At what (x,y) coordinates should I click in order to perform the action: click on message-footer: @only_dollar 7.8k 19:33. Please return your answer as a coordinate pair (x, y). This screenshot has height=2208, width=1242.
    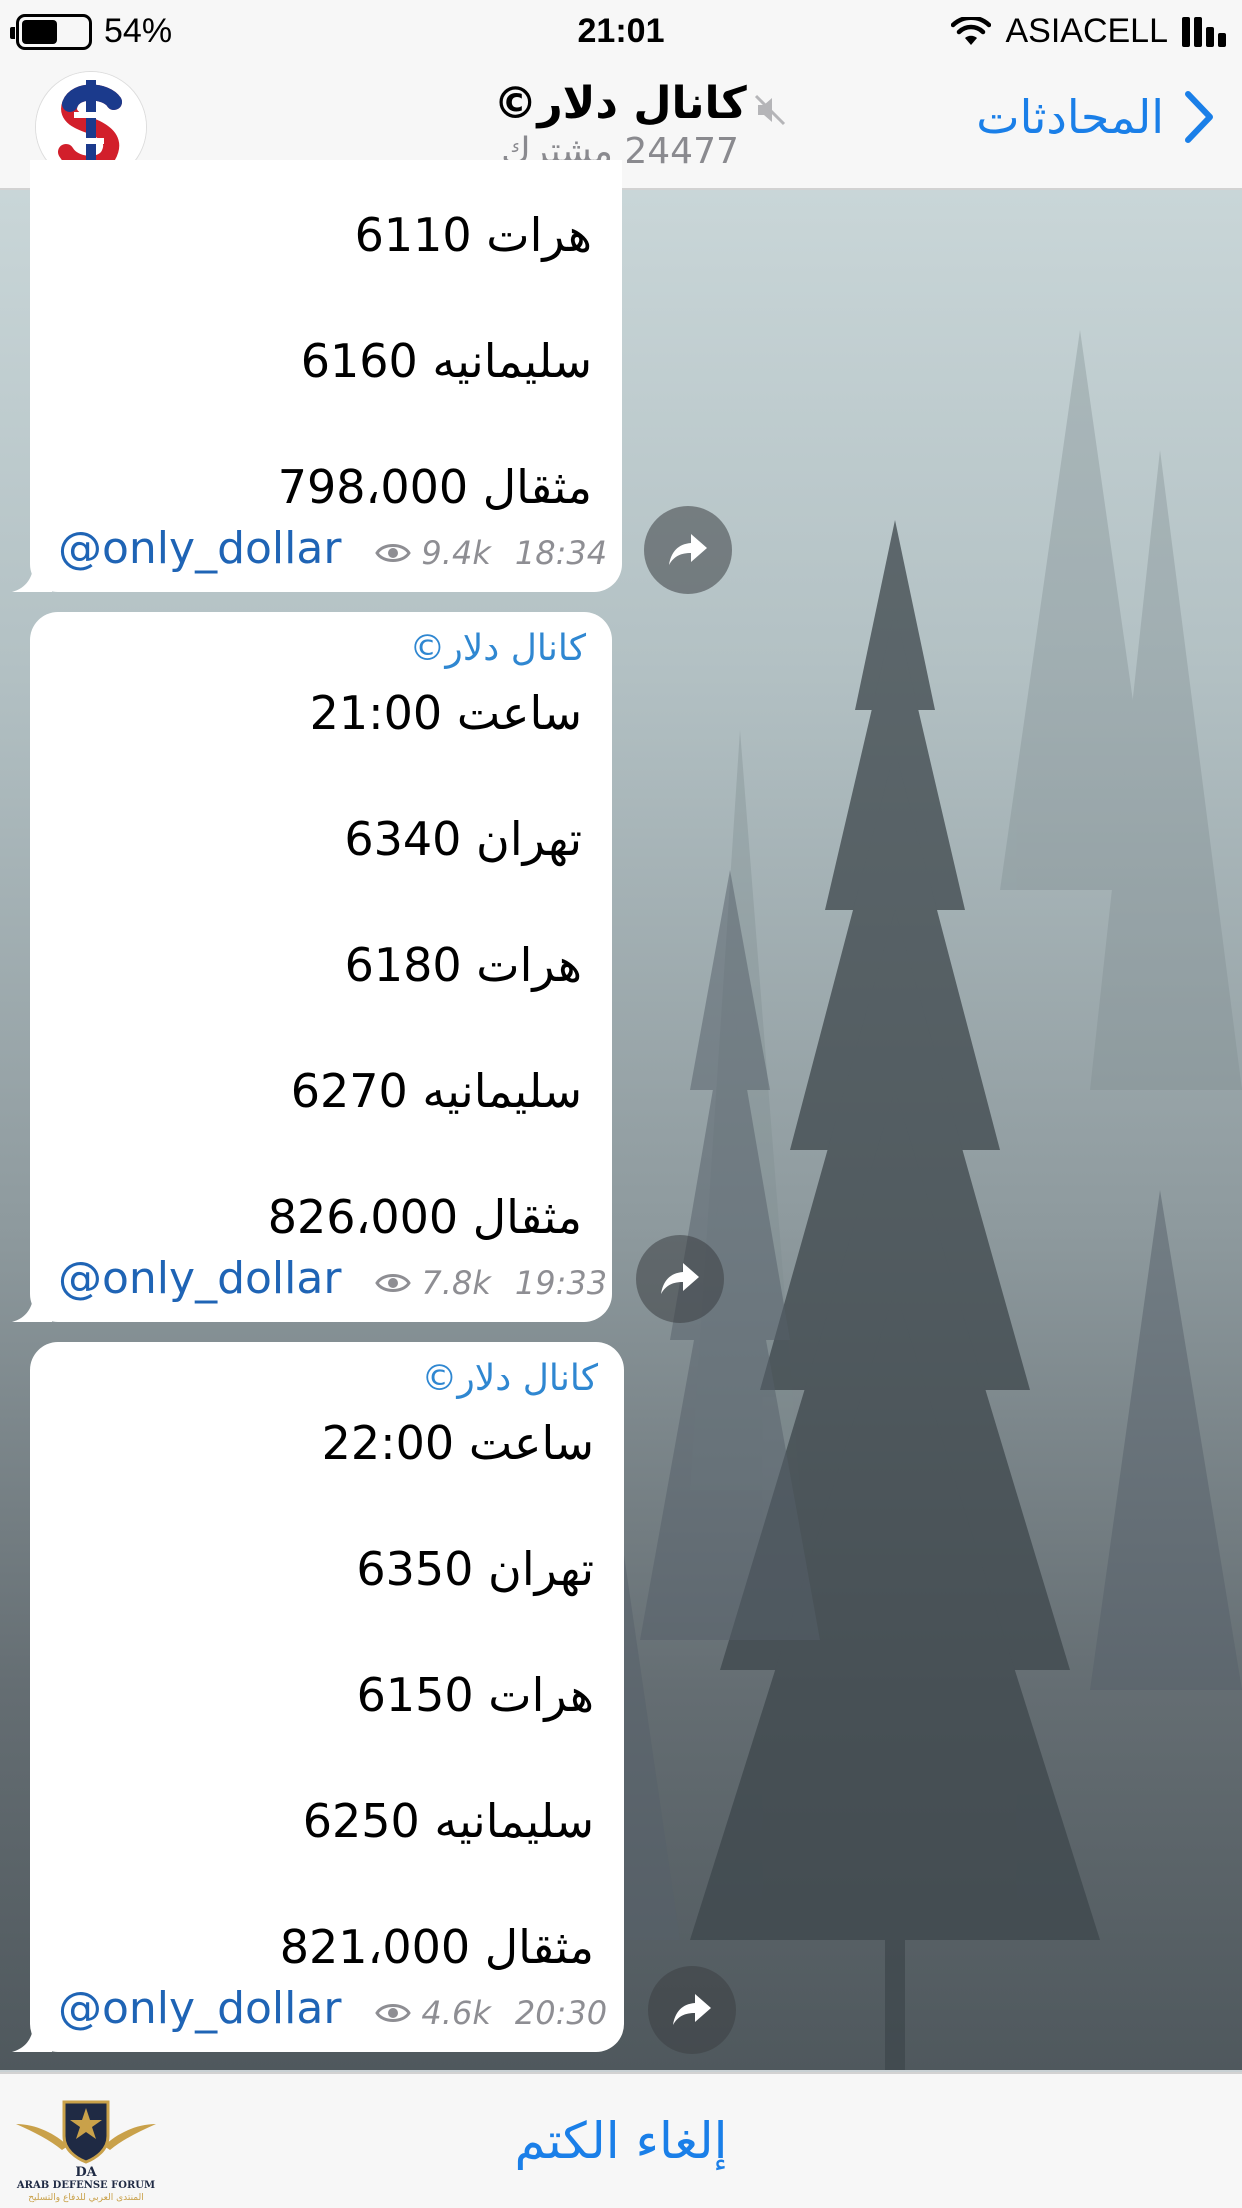
    Looking at the image, I should click on (332, 1278).